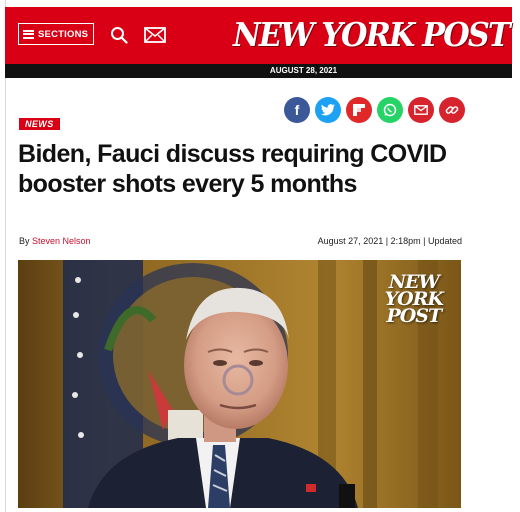  I want to click on hamburger-icon, so click(28, 34).